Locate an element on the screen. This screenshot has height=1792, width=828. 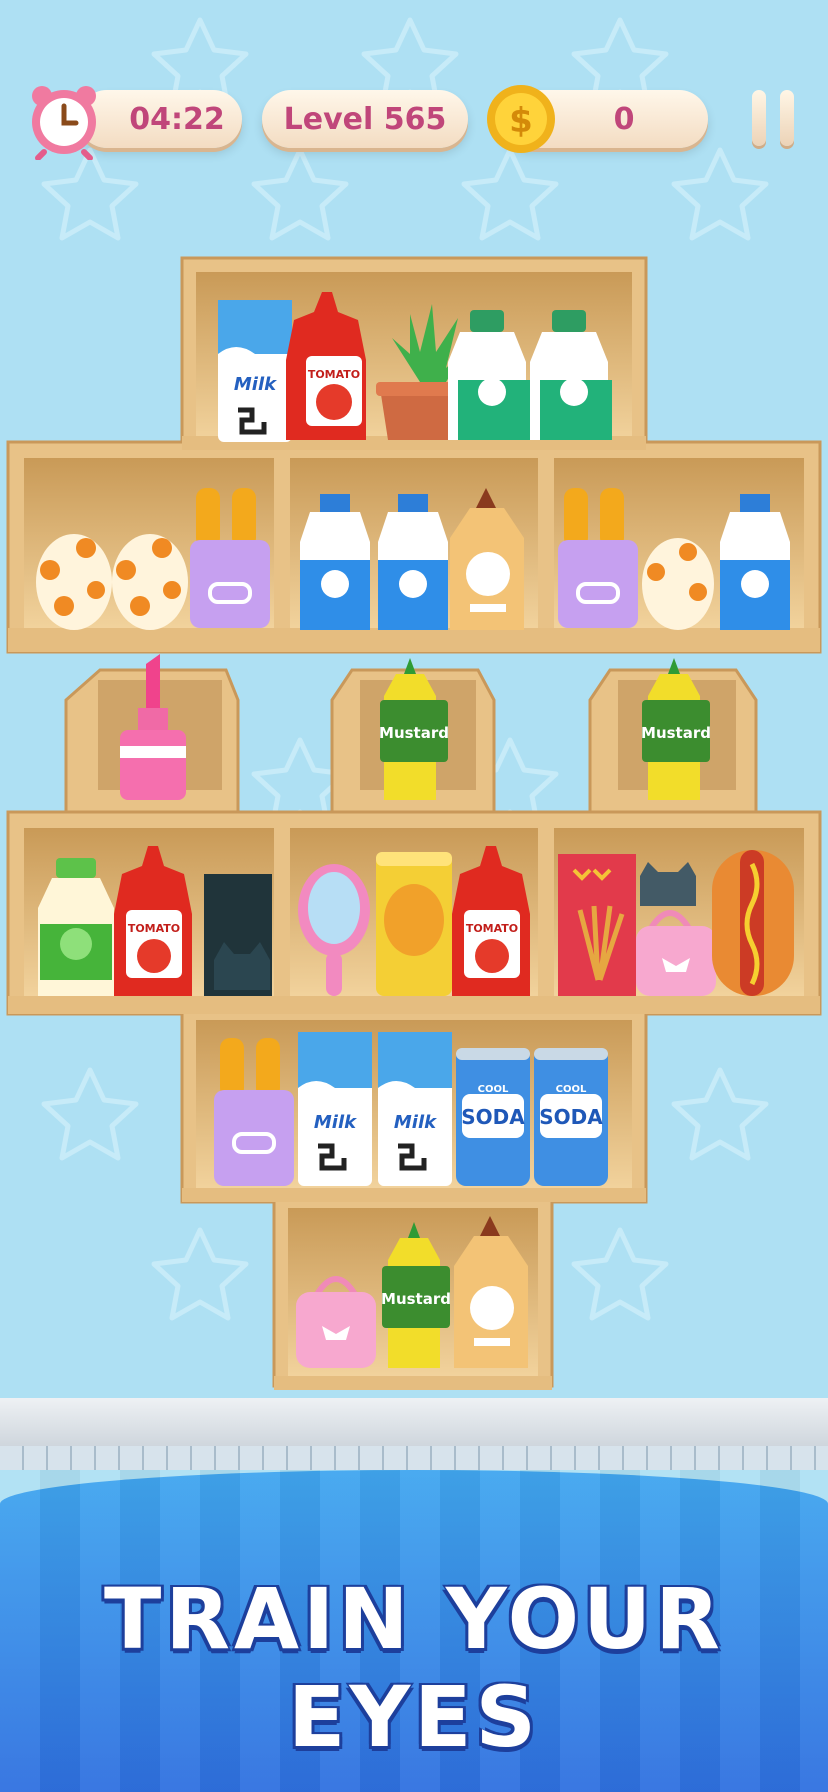
collection-rail is located at coordinates (414, 1458).